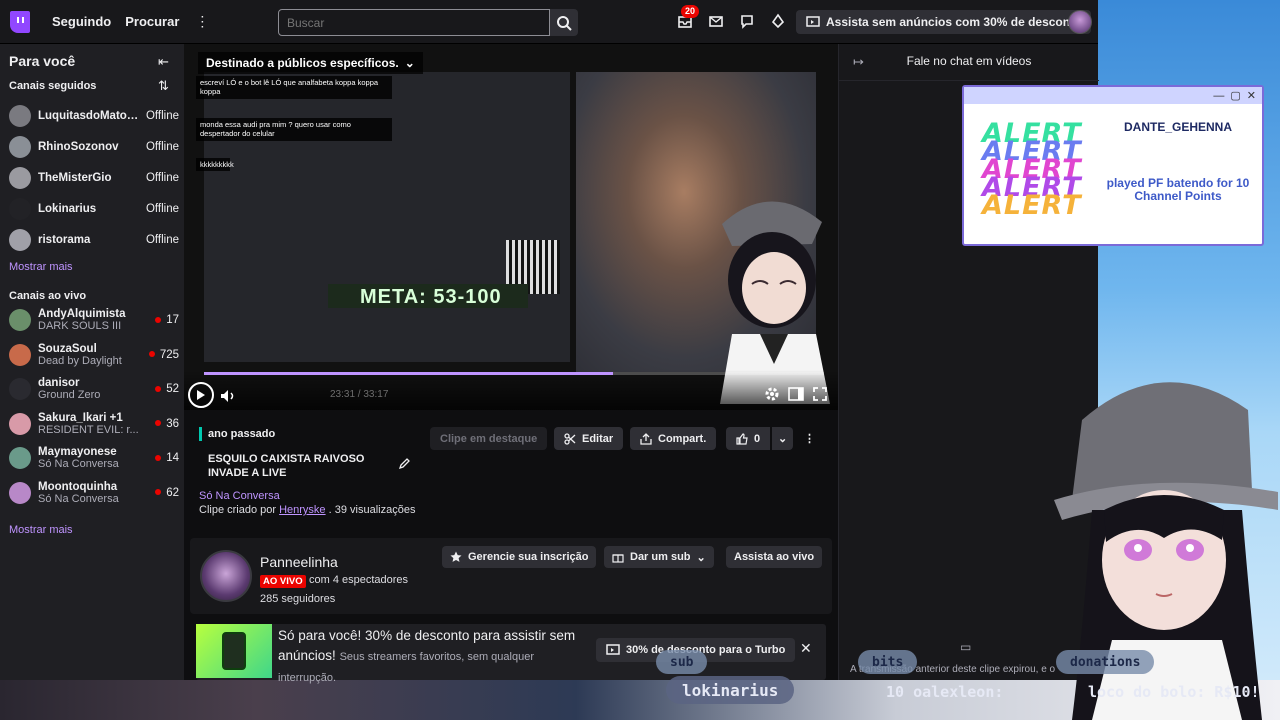 The image size is (1280, 720). What do you see at coordinates (20, 21) in the screenshot?
I see `twitch-logo-icon` at bounding box center [20, 21].